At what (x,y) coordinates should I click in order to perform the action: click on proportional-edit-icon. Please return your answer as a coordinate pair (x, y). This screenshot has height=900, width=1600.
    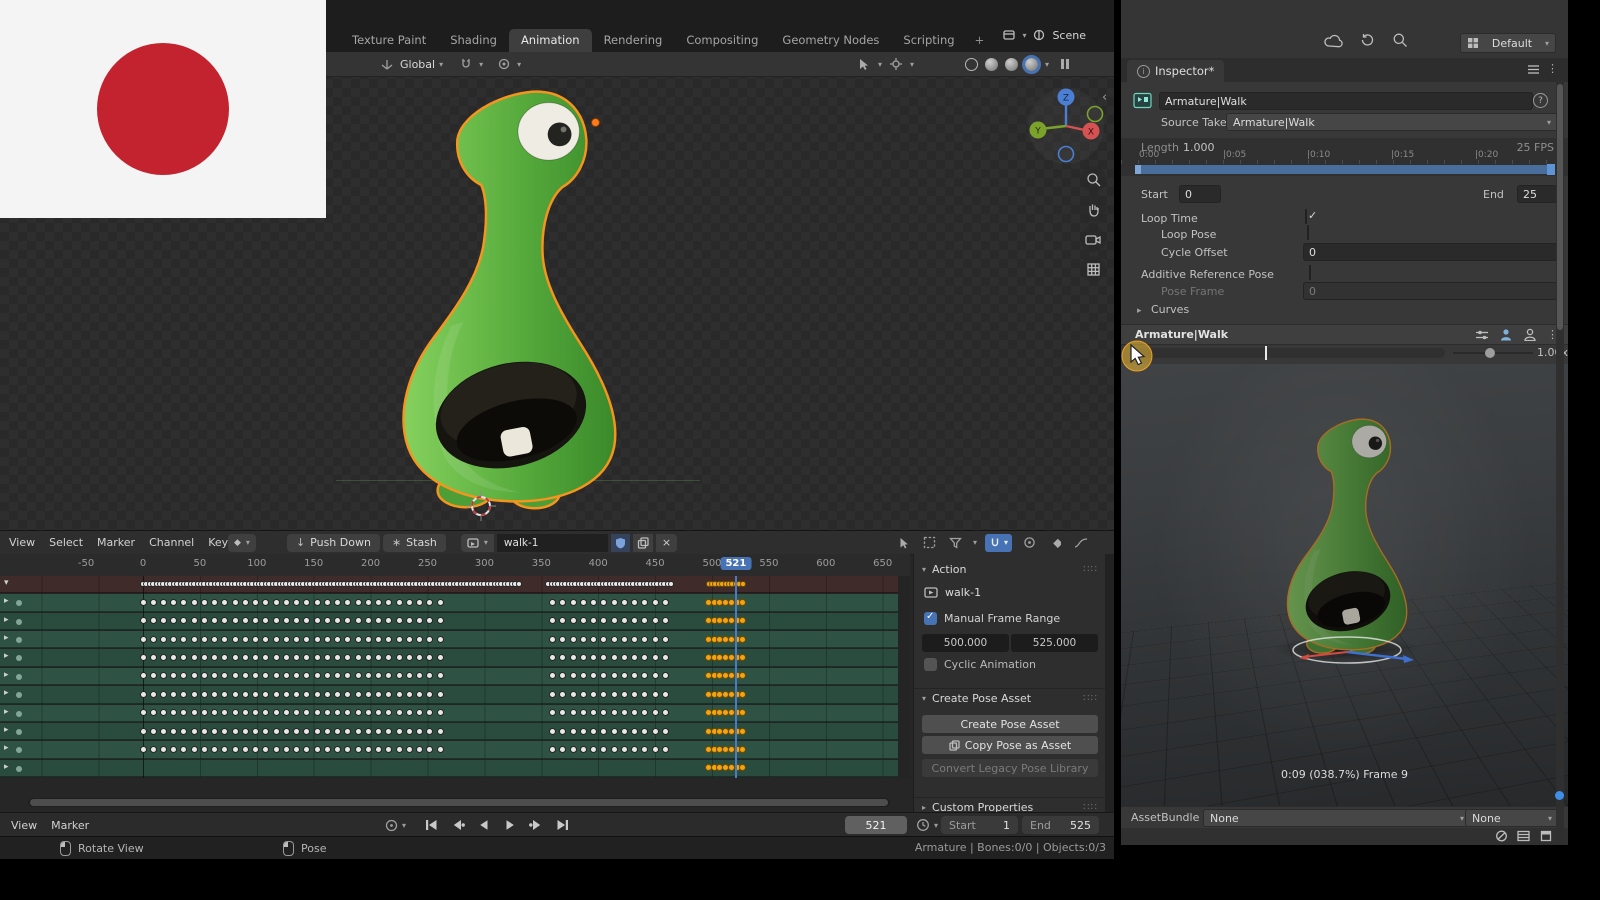
    Looking at the image, I should click on (504, 64).